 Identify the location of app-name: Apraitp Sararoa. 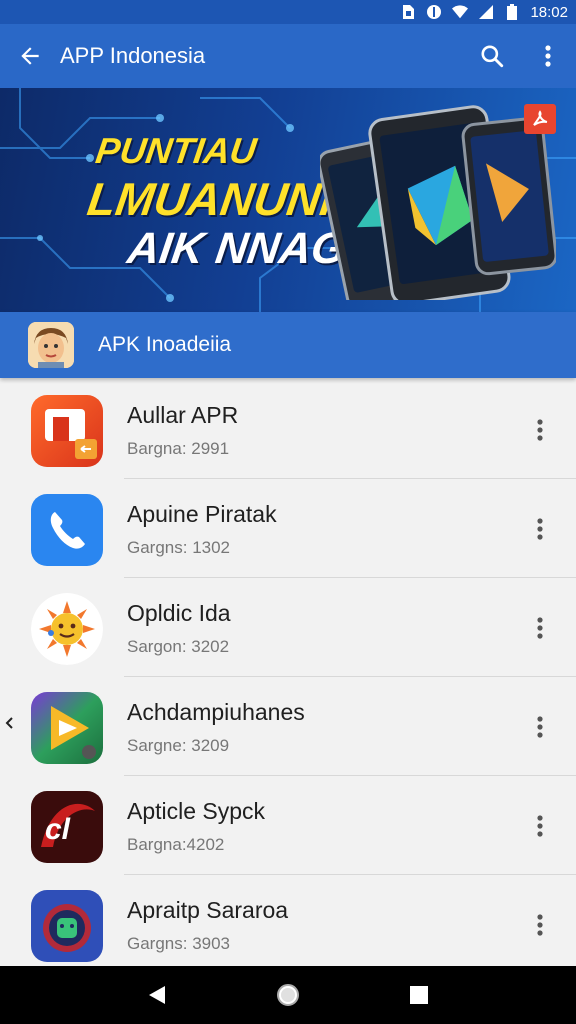
(208, 910).